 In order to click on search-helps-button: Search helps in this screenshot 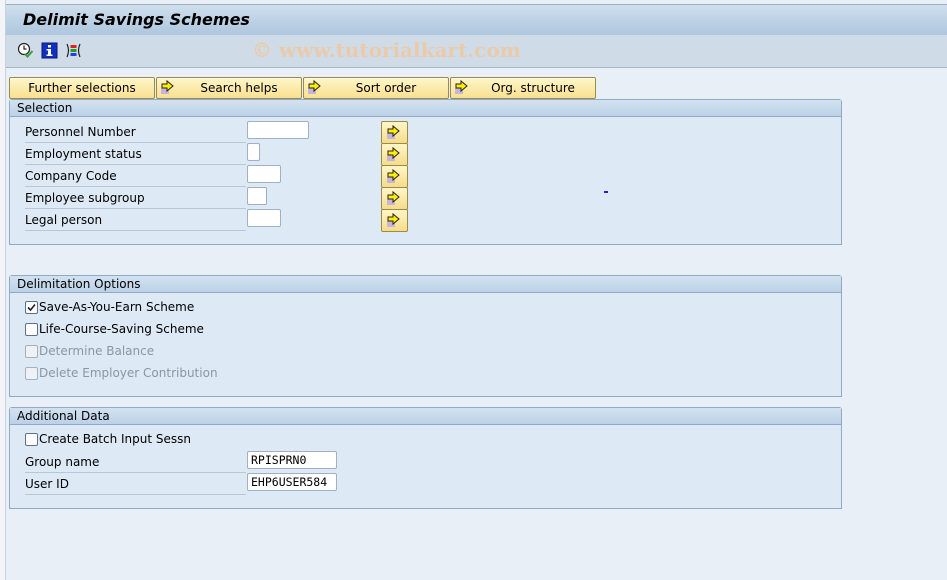, I will do `click(229, 88)`.